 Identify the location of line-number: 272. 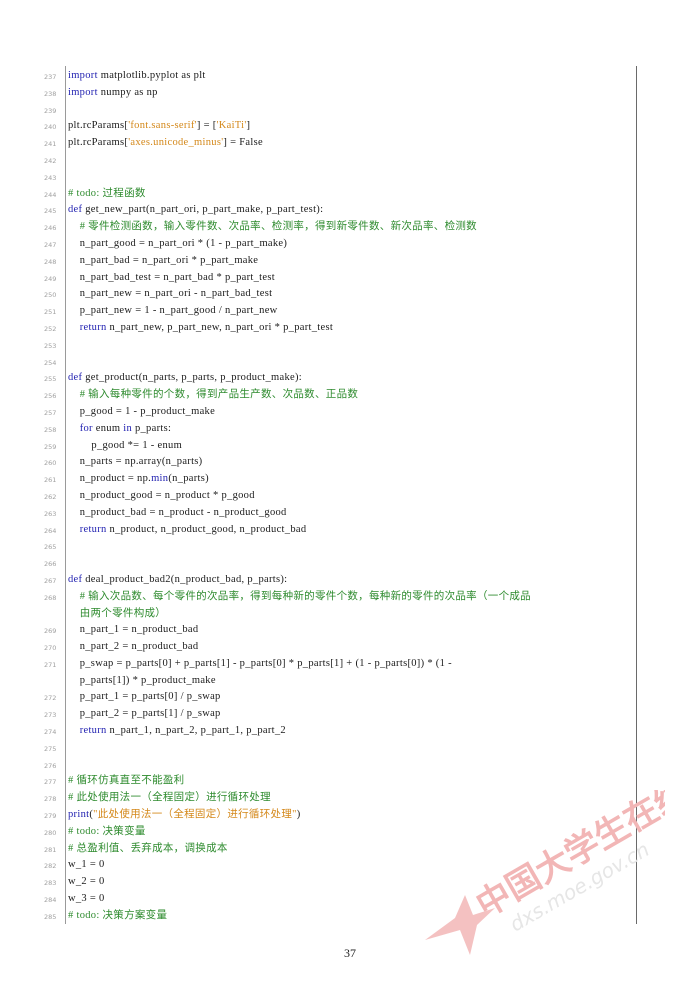
(50, 698).